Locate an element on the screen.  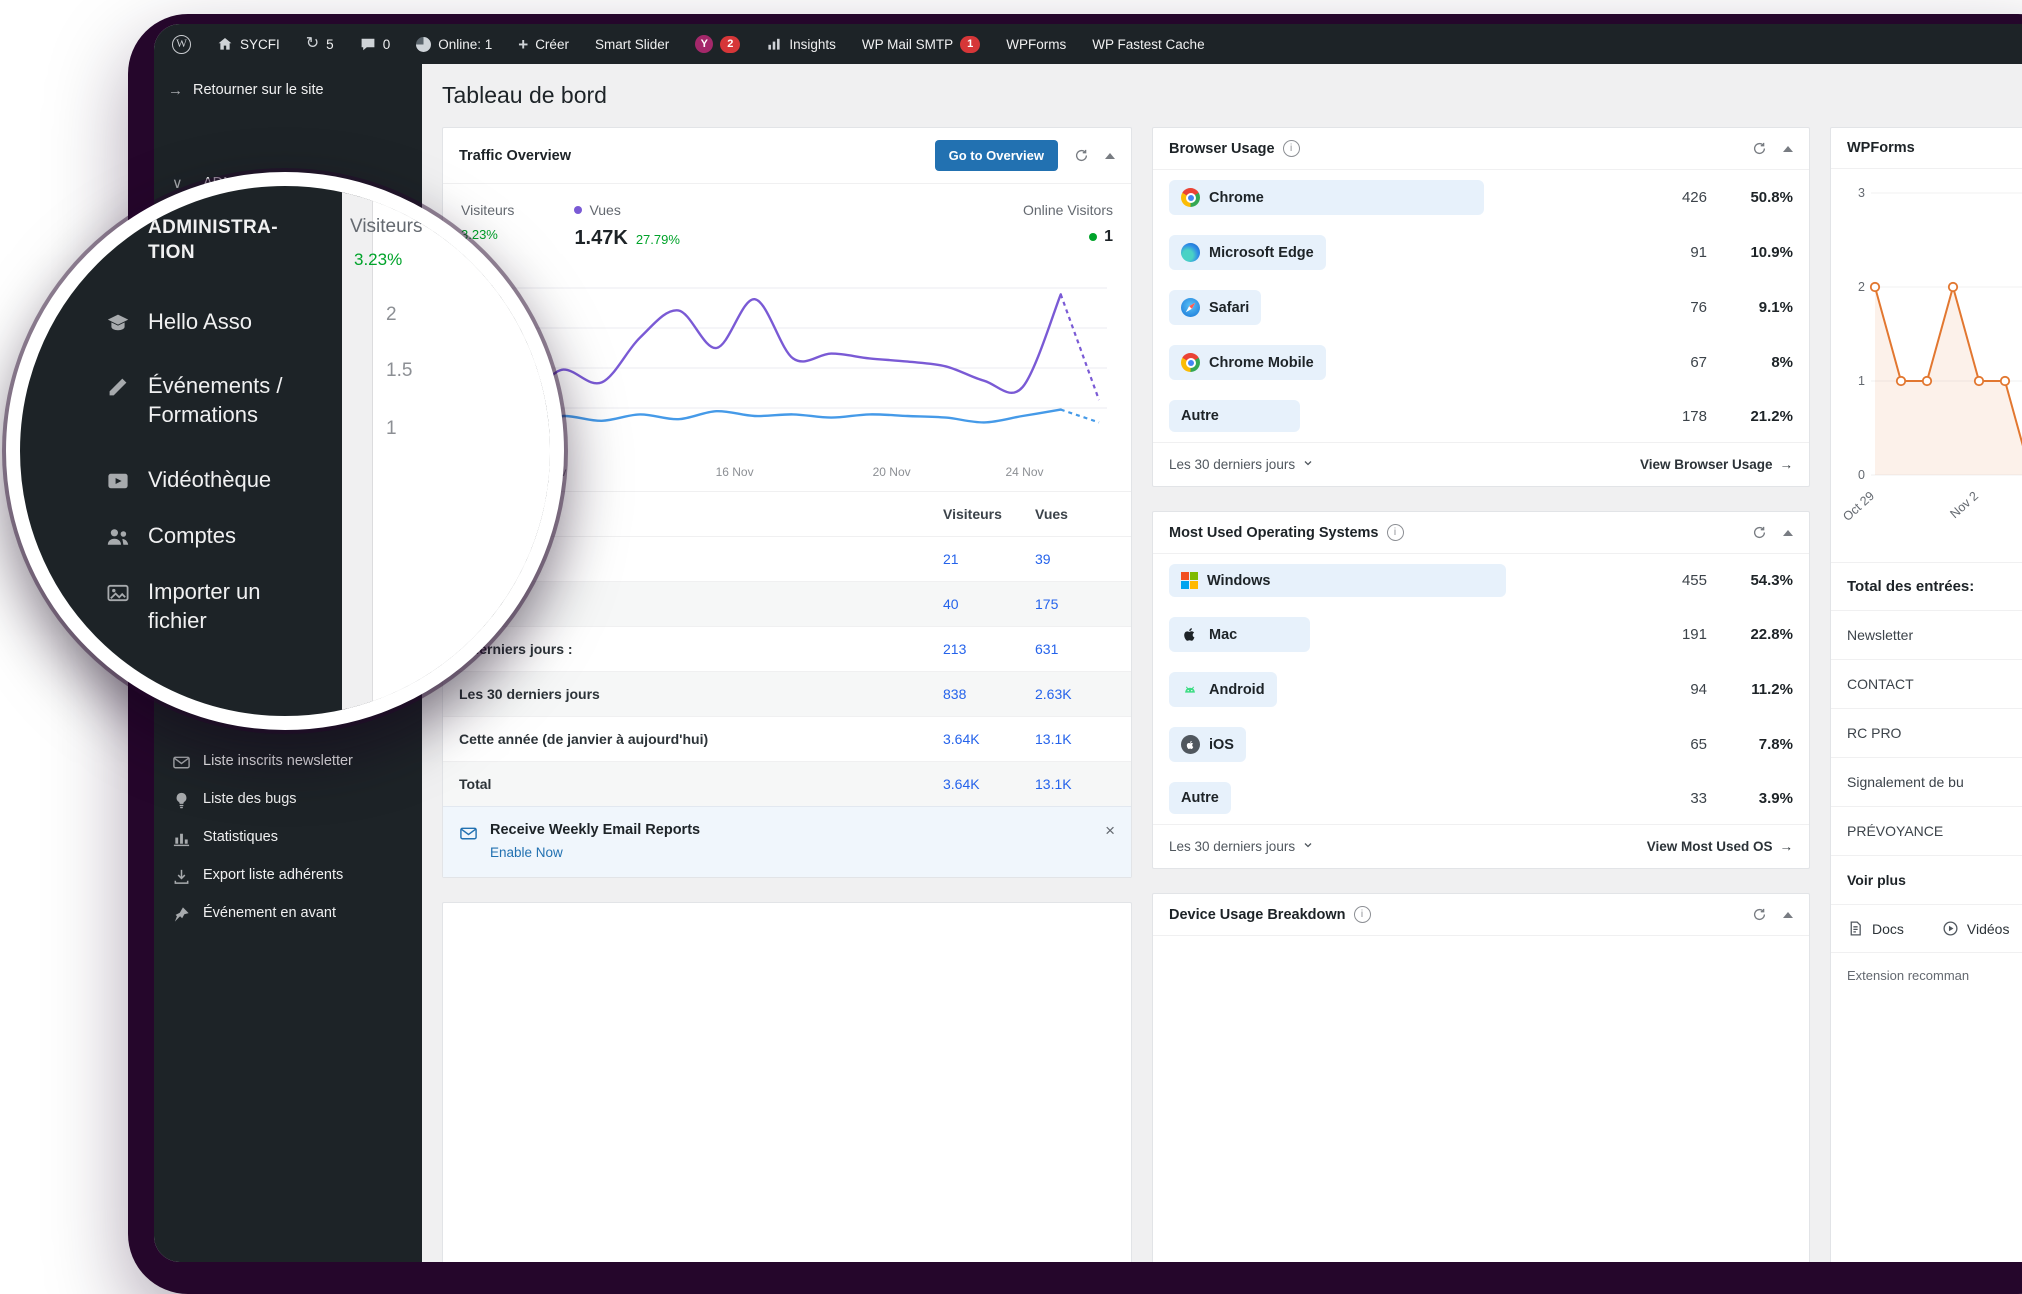
plus-icon: + is located at coordinates (523, 44).